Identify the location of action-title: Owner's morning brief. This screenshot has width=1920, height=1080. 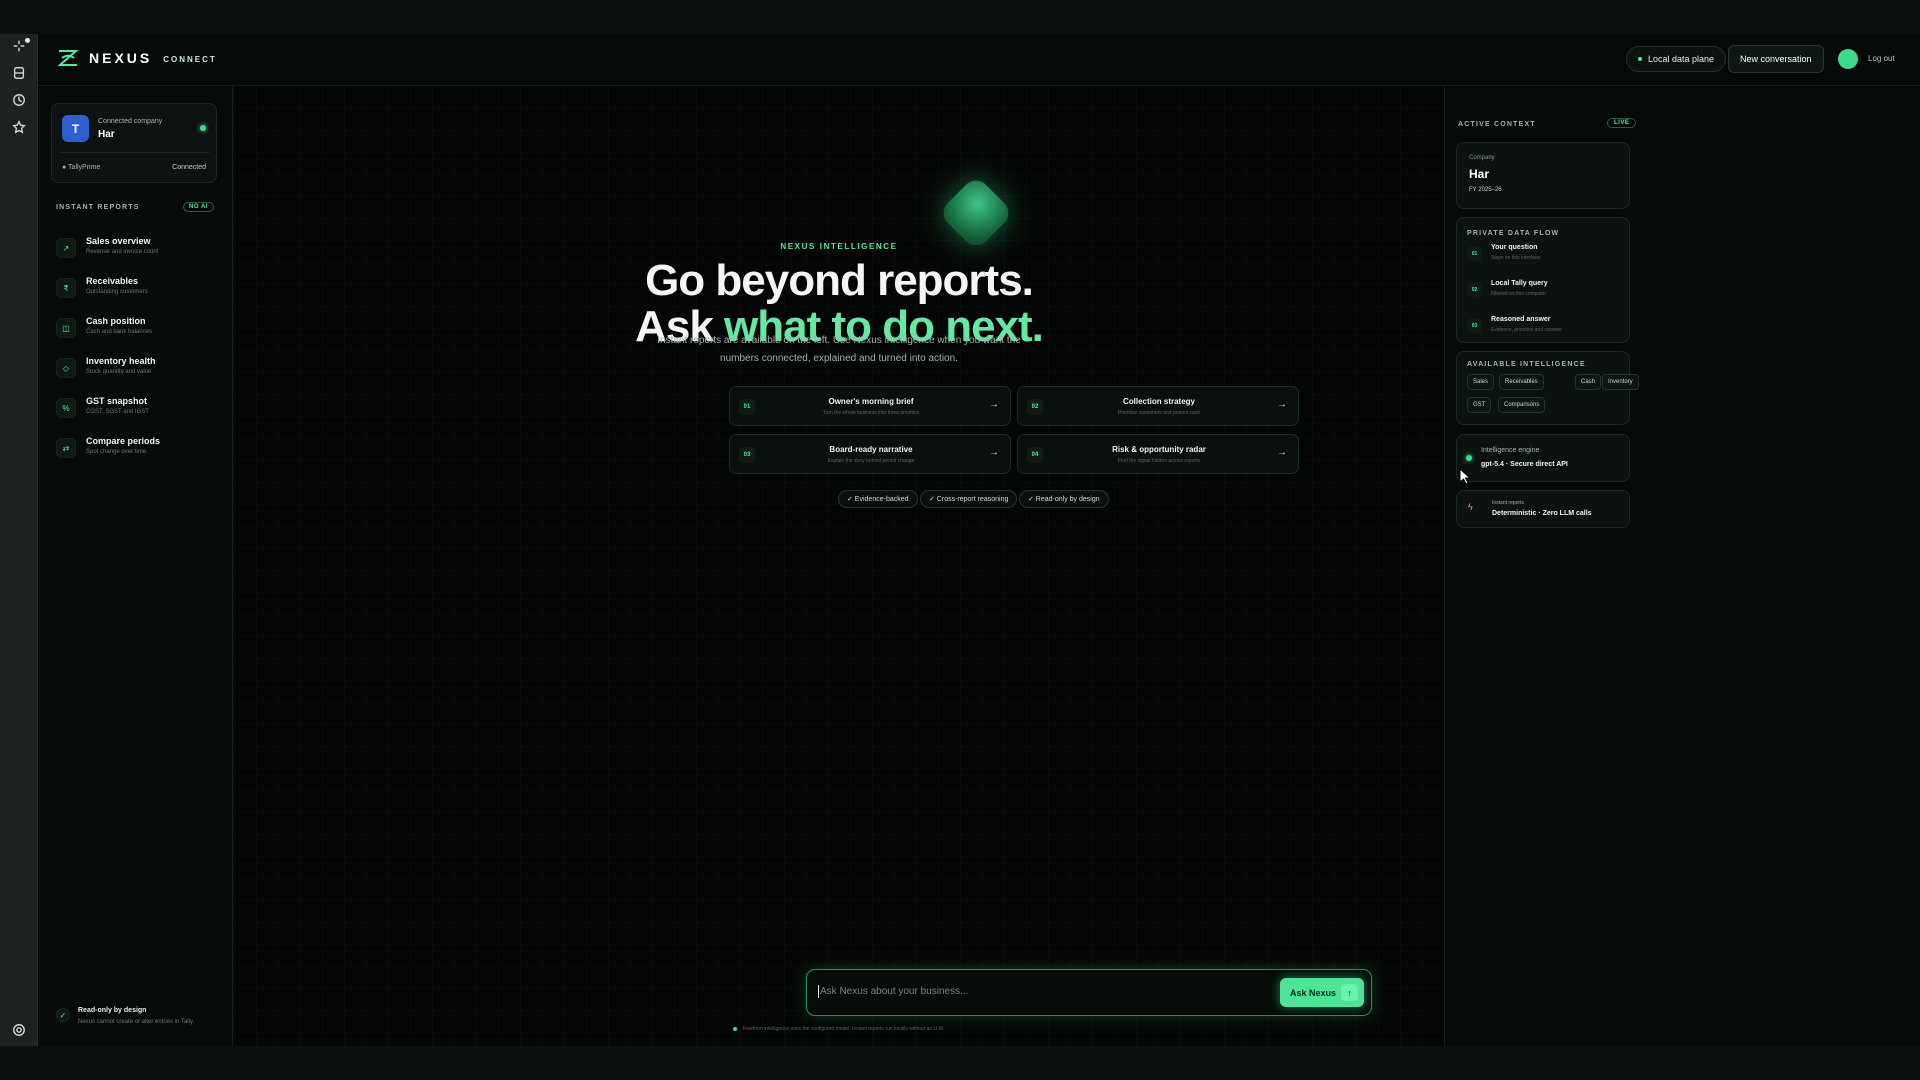
(871, 401).